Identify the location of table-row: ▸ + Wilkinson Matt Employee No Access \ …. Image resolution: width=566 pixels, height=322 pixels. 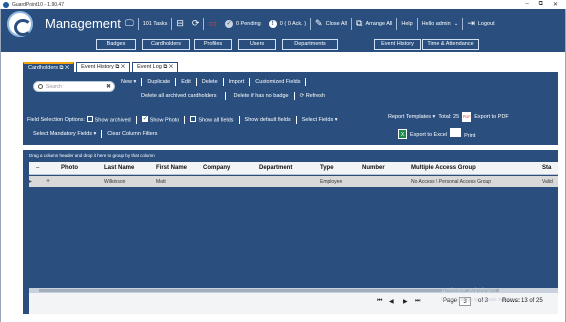
(293, 181).